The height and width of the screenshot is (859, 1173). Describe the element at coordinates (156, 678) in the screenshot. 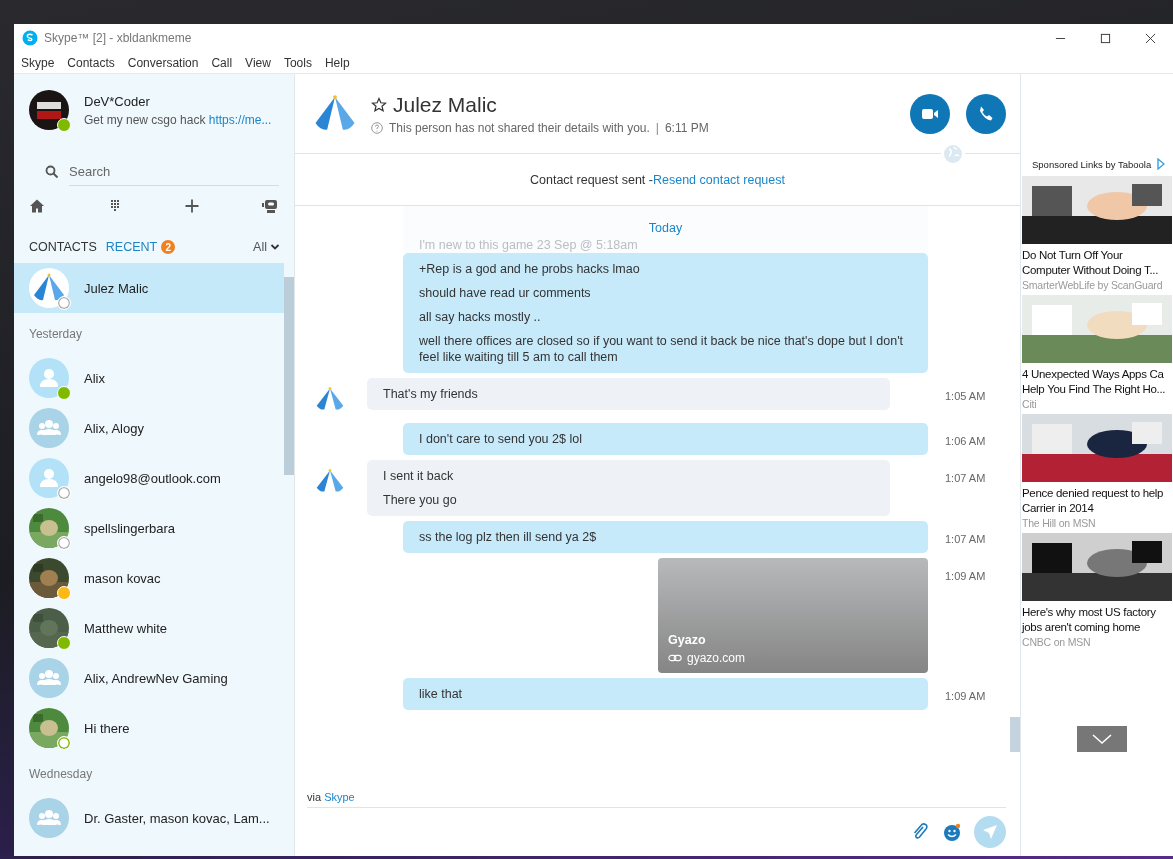

I see `contact-name: Alix, AndrewNev Gaming` at that location.